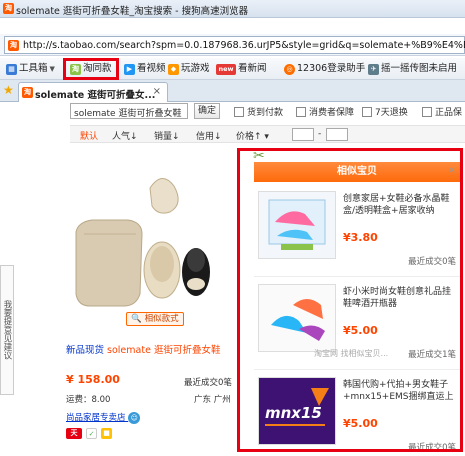 This screenshot has width=465, height=456. Describe the element at coordinates (303, 134) in the screenshot. I see `price-min-input` at that location.